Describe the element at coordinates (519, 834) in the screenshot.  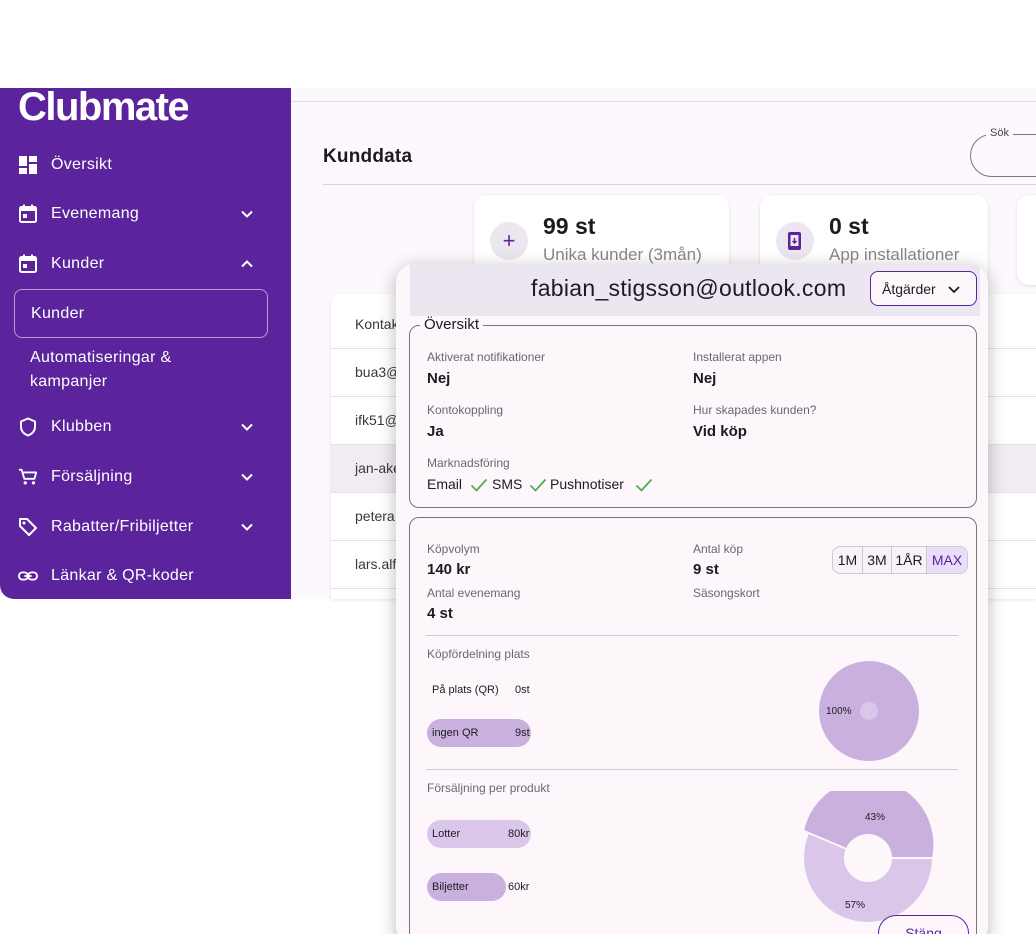
I see `bar-value: 80kr` at that location.